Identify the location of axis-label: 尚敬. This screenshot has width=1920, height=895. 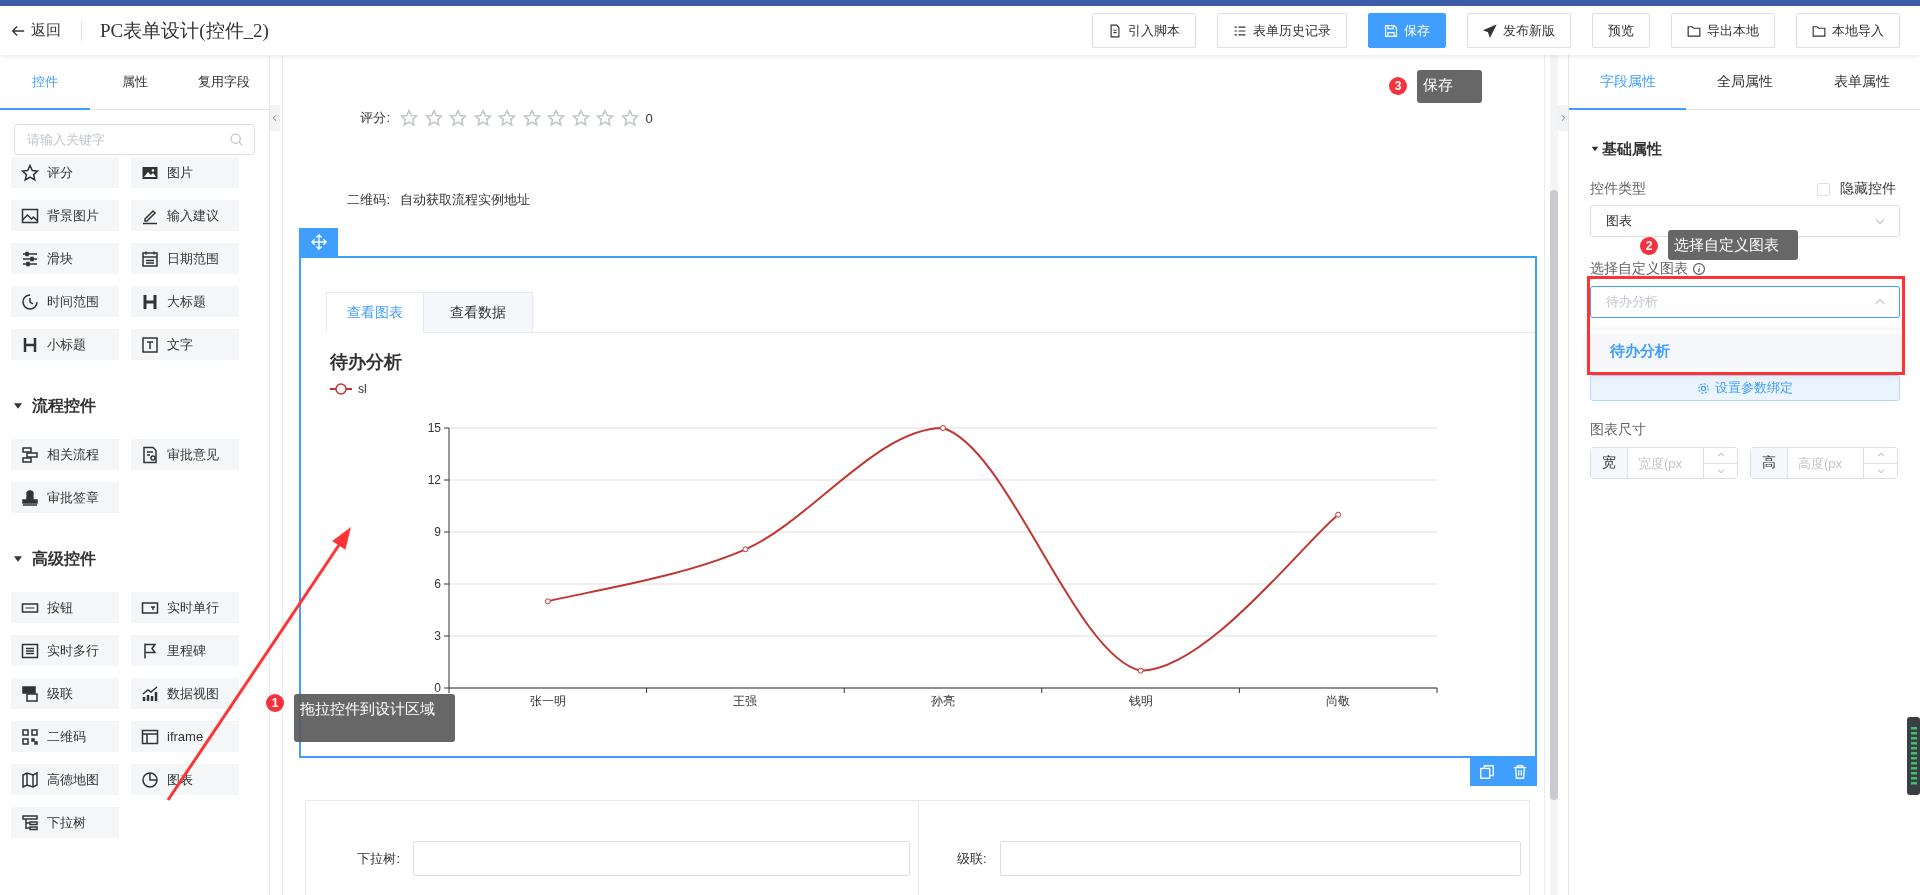
(1338, 701).